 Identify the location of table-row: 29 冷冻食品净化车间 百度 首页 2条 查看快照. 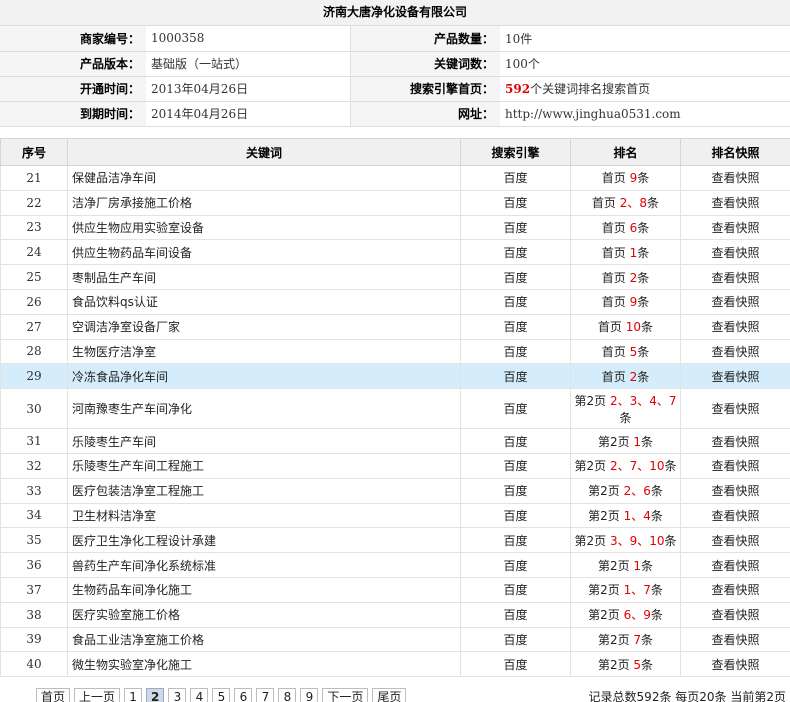
(395, 376).